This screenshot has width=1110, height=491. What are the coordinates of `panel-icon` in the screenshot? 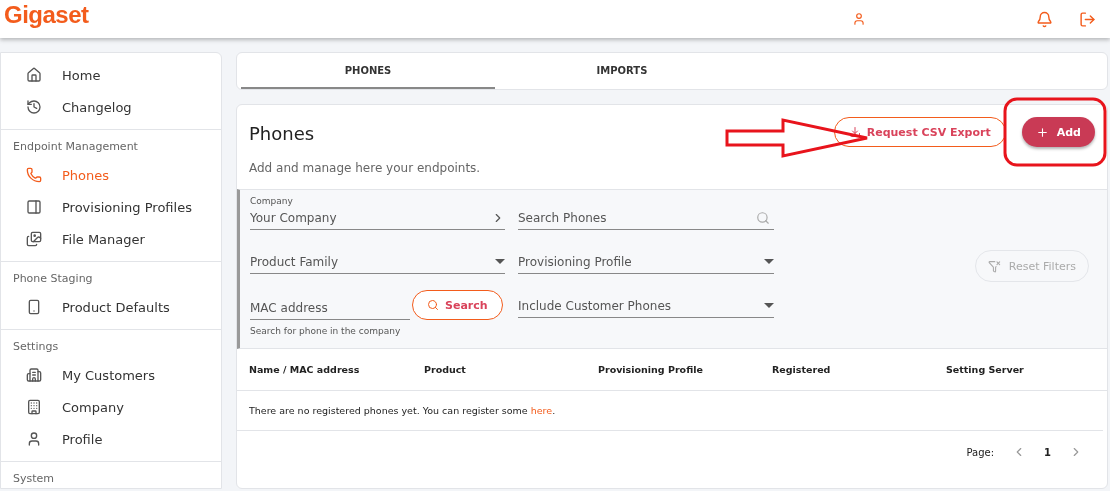 It's located at (34, 207).